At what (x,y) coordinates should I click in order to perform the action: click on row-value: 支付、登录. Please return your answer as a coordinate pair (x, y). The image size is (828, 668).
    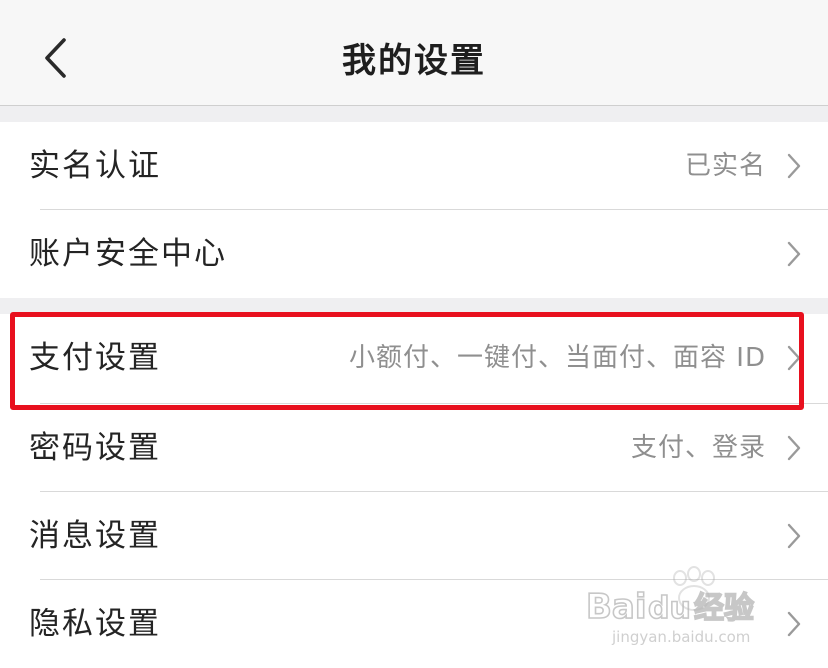
    Looking at the image, I should click on (698, 448).